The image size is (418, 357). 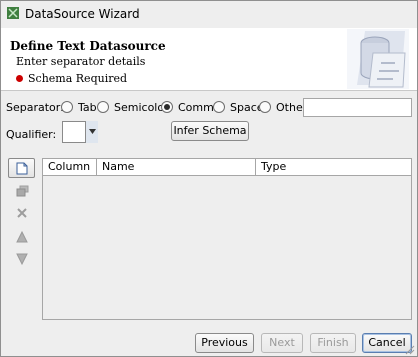 I want to click on move-up-icon, so click(x=22, y=237).